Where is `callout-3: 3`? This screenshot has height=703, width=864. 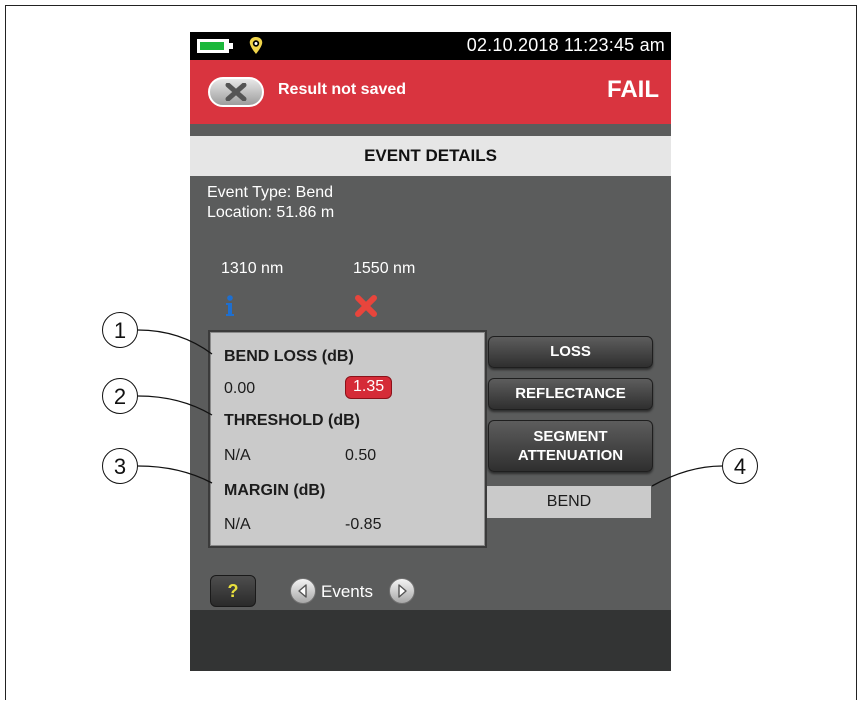
callout-3: 3 is located at coordinates (120, 466).